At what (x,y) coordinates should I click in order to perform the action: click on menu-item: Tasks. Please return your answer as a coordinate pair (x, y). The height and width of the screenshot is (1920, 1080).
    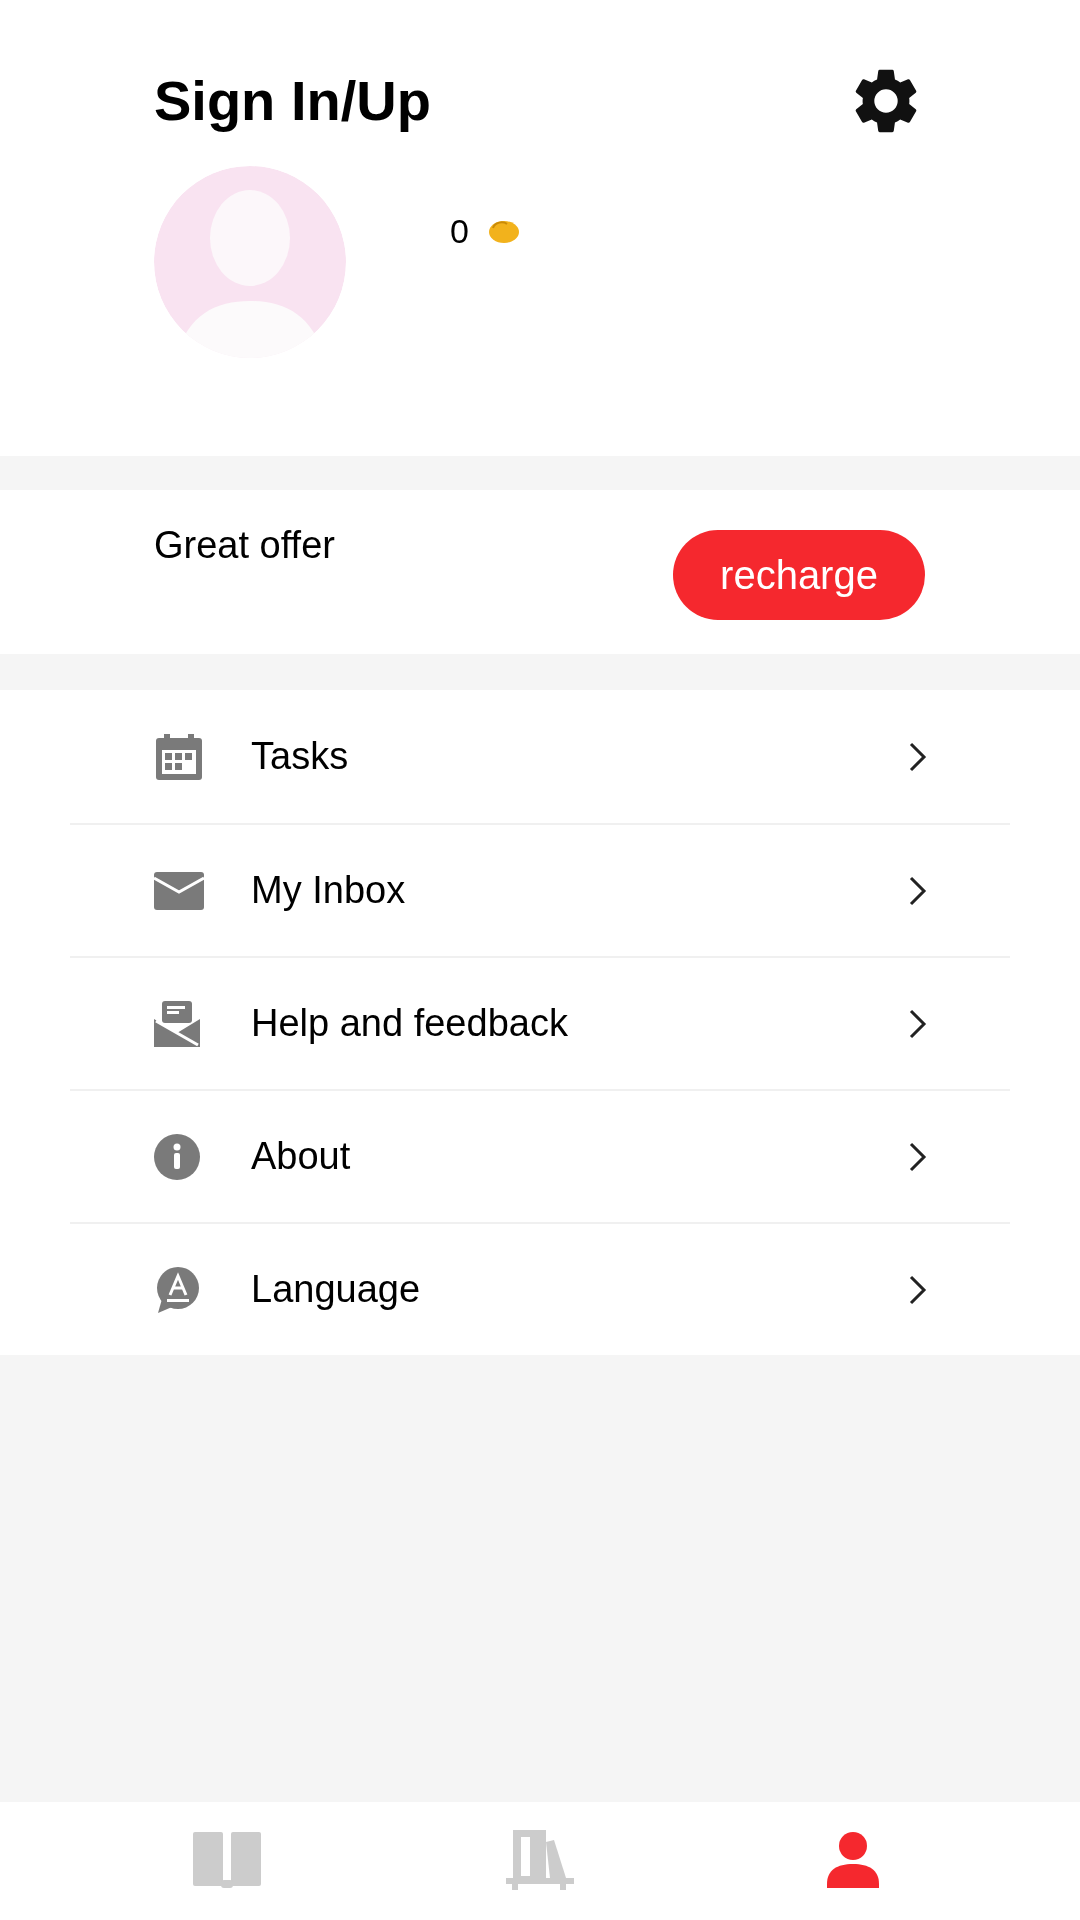
    Looking at the image, I should click on (540, 756).